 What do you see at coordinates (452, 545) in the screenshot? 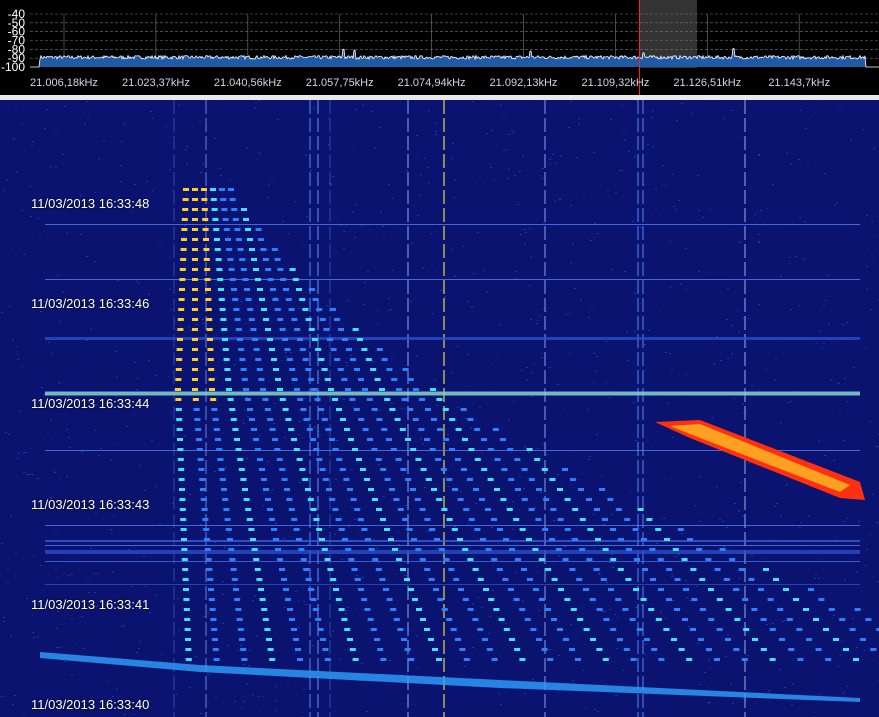
I see `interference-band` at bounding box center [452, 545].